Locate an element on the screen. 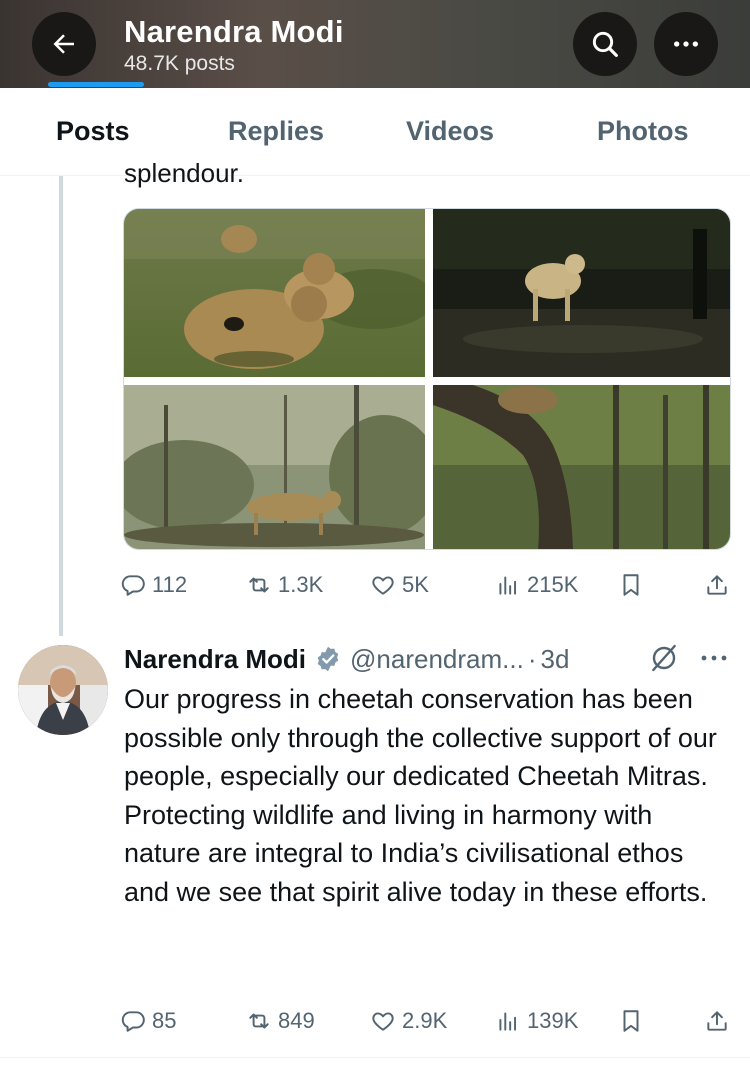 Image resolution: width=750 pixels, height=1076 pixels. repost-button: 849 is located at coordinates (280, 1021).